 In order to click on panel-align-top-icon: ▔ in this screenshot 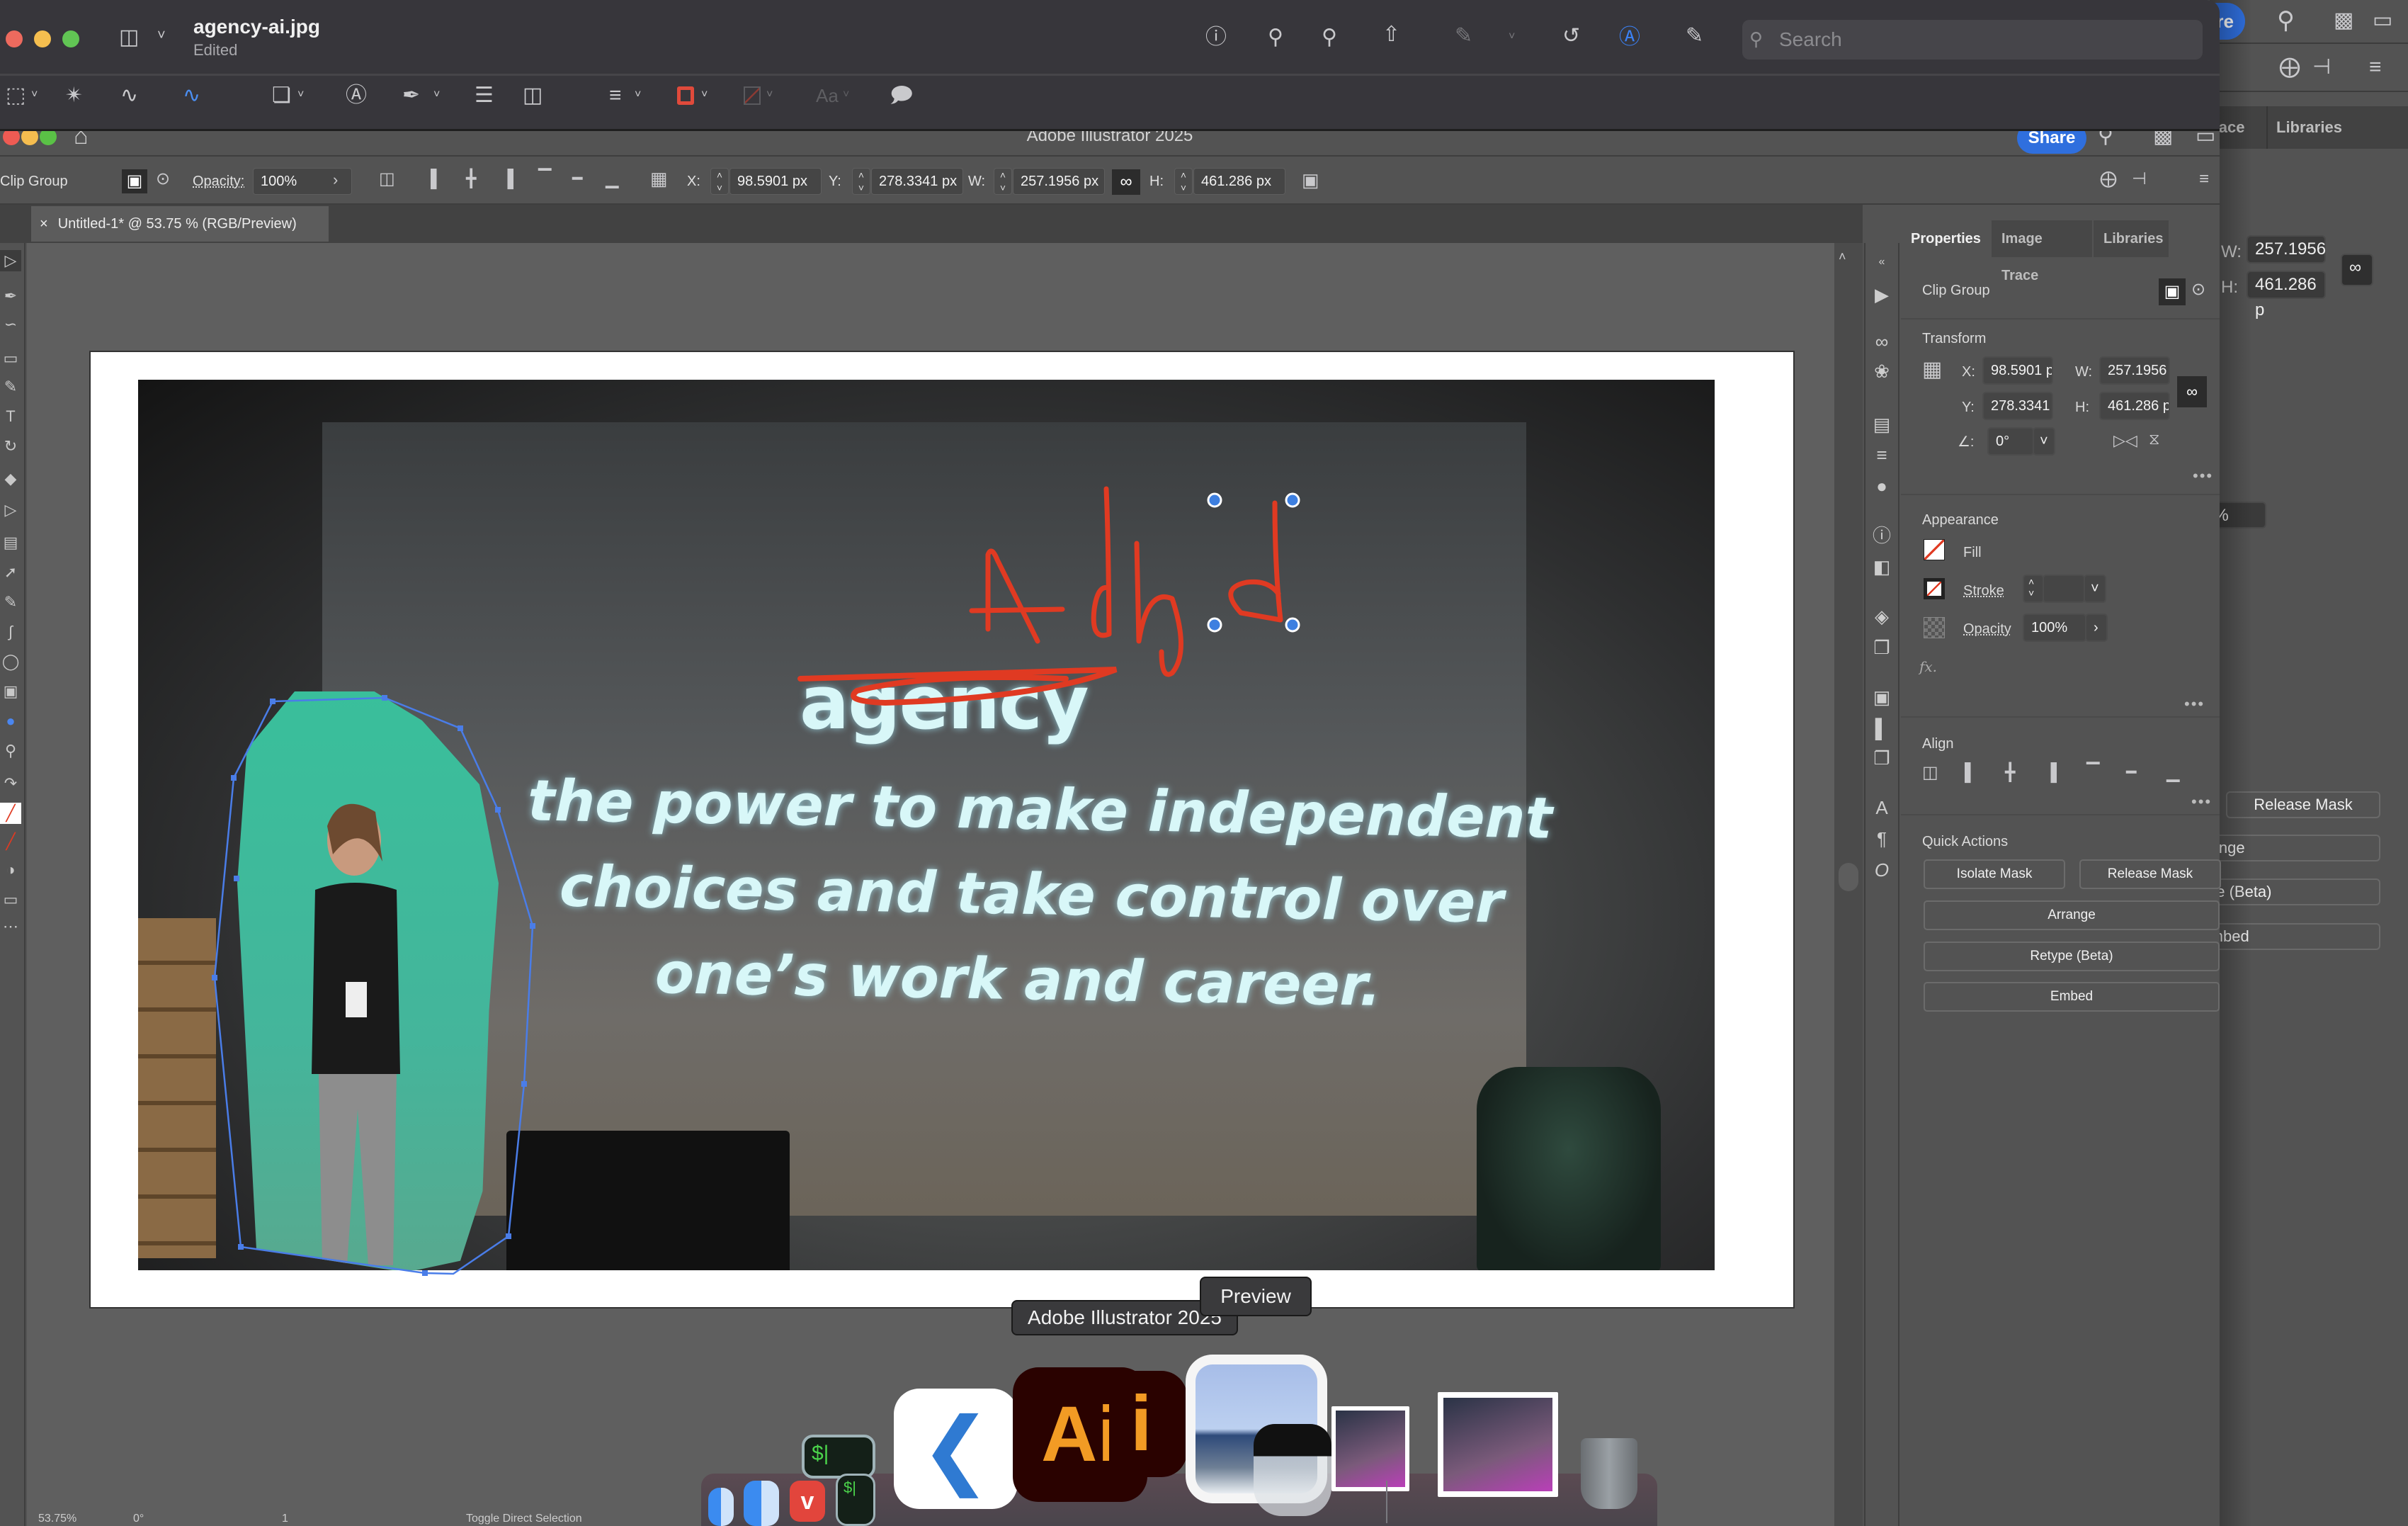, I will do `click(2092, 772)`.